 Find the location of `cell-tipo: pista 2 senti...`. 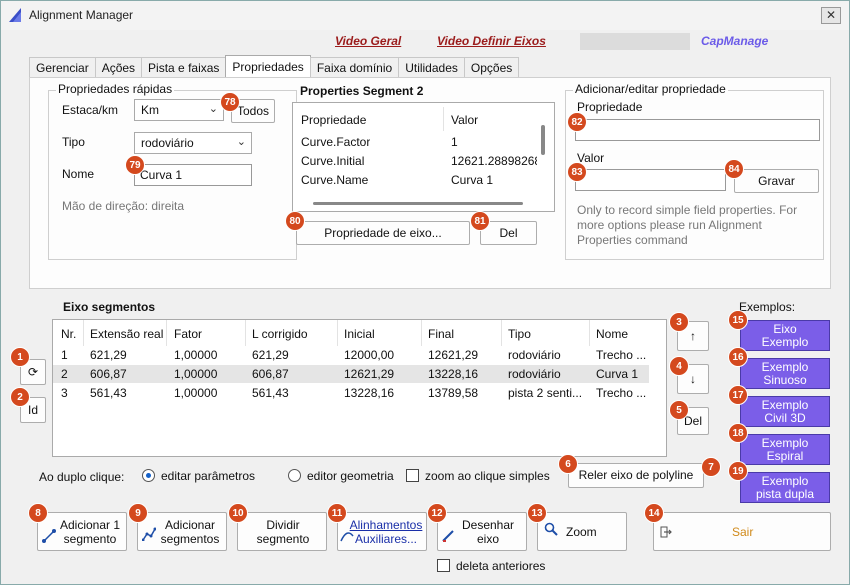

cell-tipo: pista 2 senti... is located at coordinates (545, 393).